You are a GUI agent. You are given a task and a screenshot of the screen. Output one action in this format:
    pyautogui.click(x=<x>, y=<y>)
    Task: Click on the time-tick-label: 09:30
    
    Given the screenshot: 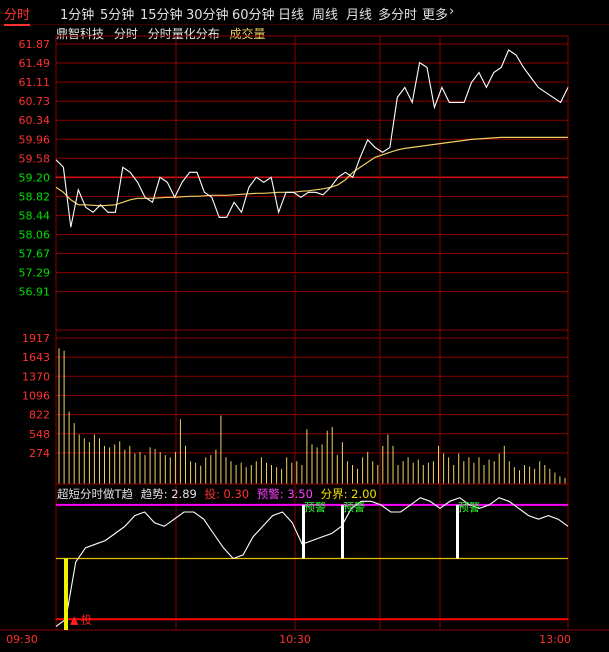 What is the action you would take?
    pyautogui.click(x=22, y=639)
    